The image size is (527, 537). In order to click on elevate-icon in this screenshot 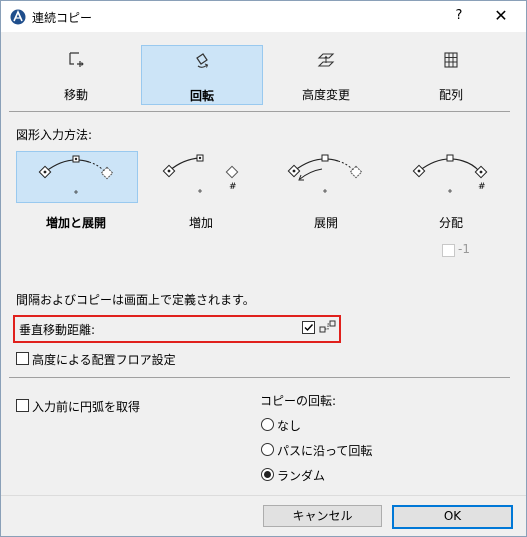, I will do `click(326, 60)`.